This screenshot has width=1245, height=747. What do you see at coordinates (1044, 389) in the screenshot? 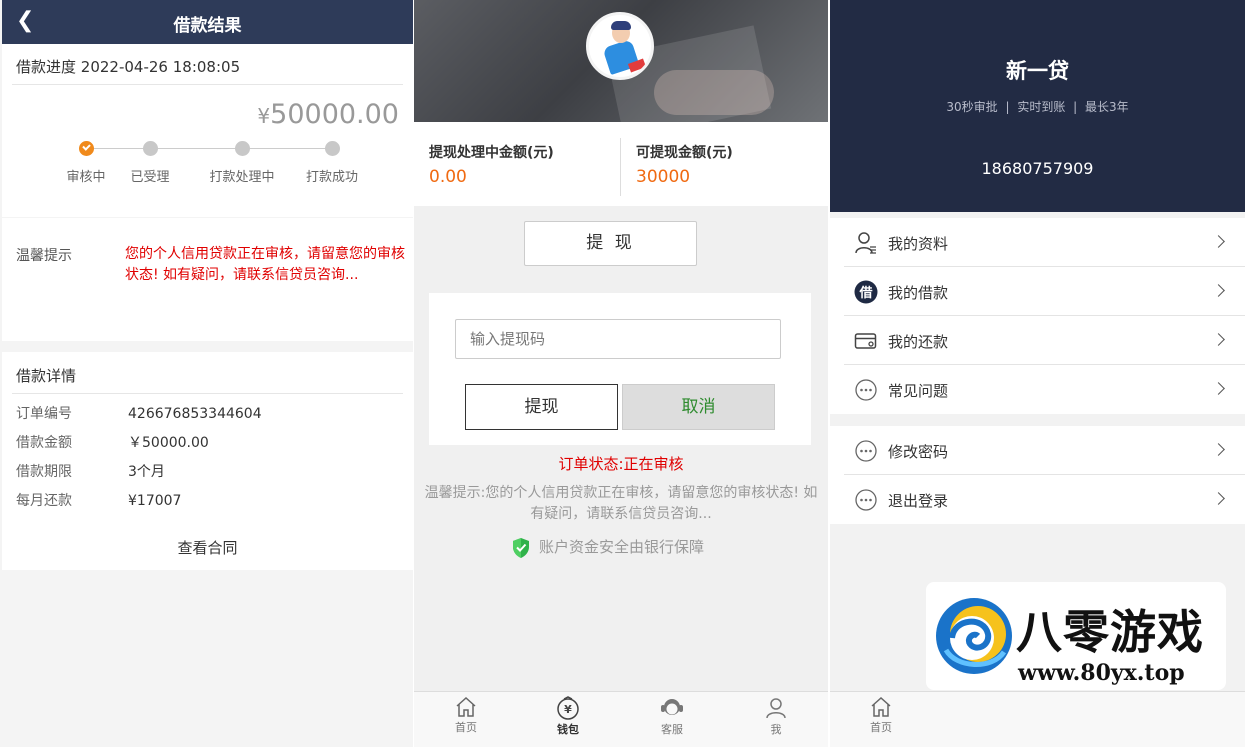
I see `menu-item-faq: 常见问题` at bounding box center [1044, 389].